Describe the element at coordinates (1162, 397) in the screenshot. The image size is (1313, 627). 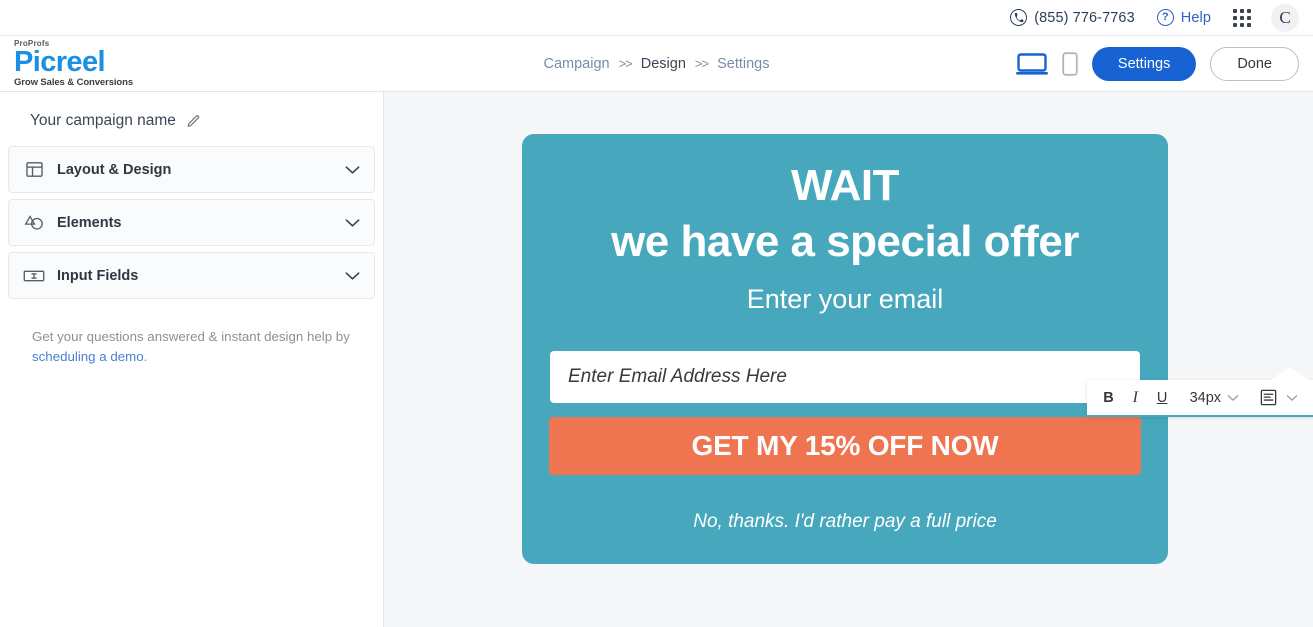
I see `underline-button: U` at that location.